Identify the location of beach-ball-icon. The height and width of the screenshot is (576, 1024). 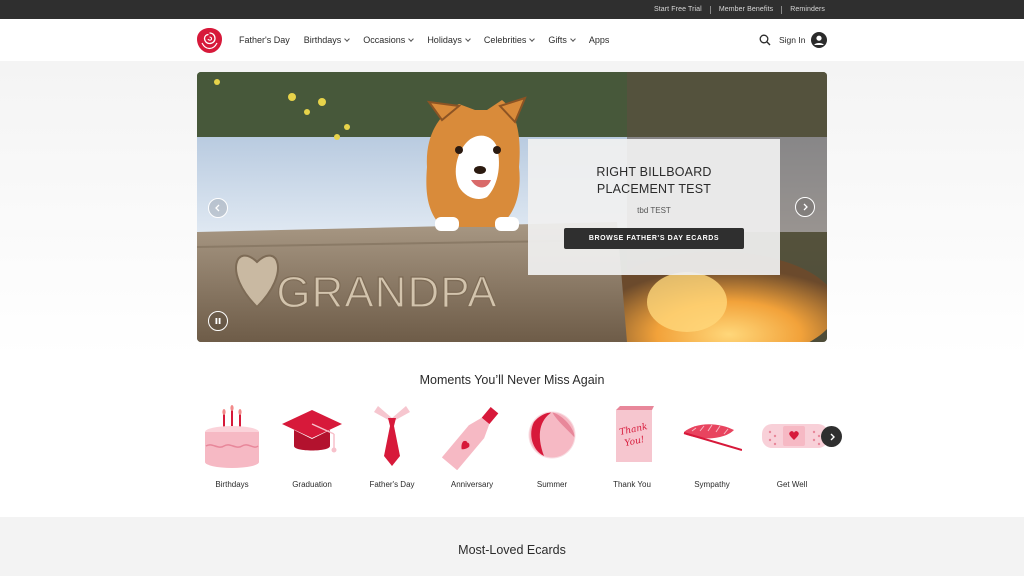
(552, 435).